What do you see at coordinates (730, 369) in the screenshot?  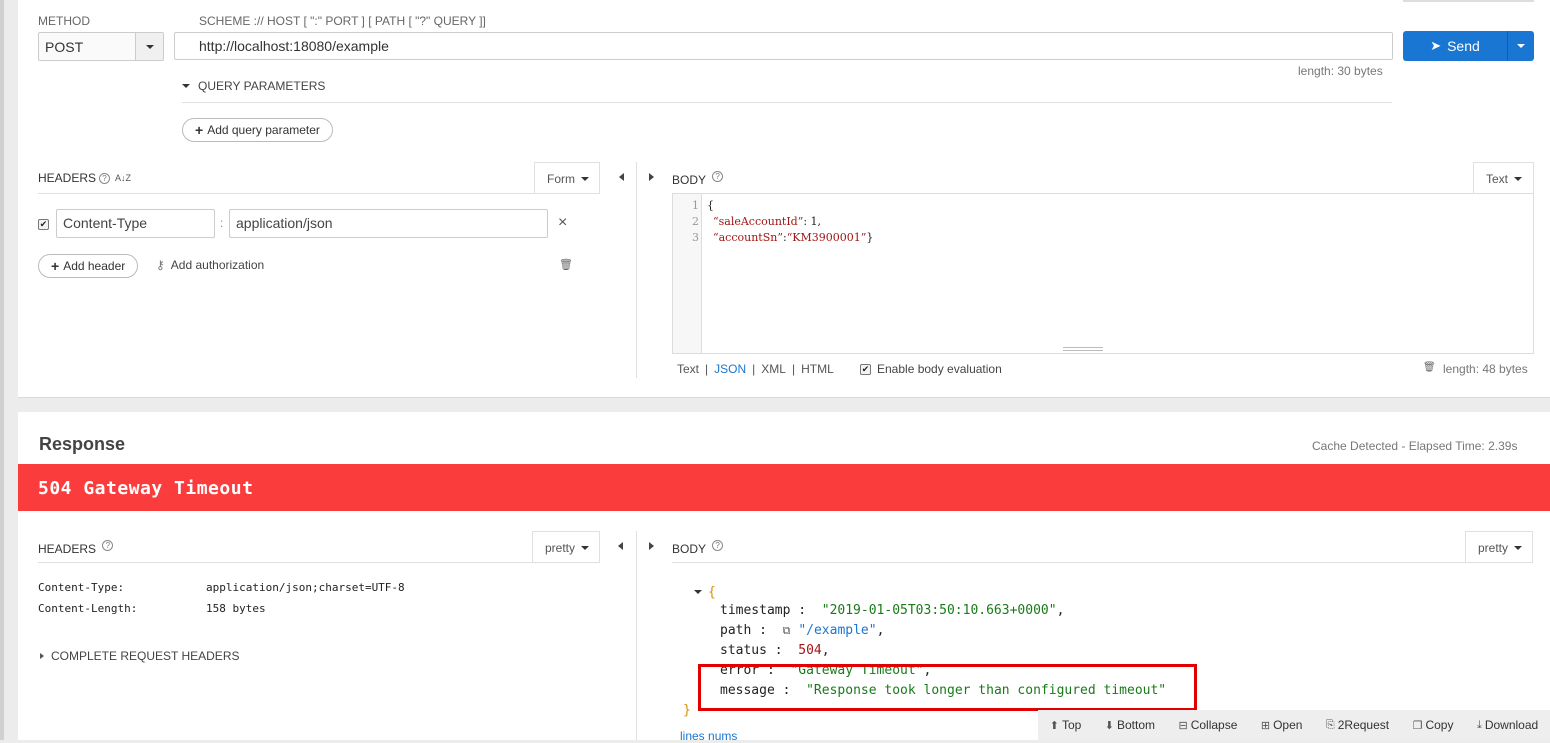 I see `format-json: JSON` at bounding box center [730, 369].